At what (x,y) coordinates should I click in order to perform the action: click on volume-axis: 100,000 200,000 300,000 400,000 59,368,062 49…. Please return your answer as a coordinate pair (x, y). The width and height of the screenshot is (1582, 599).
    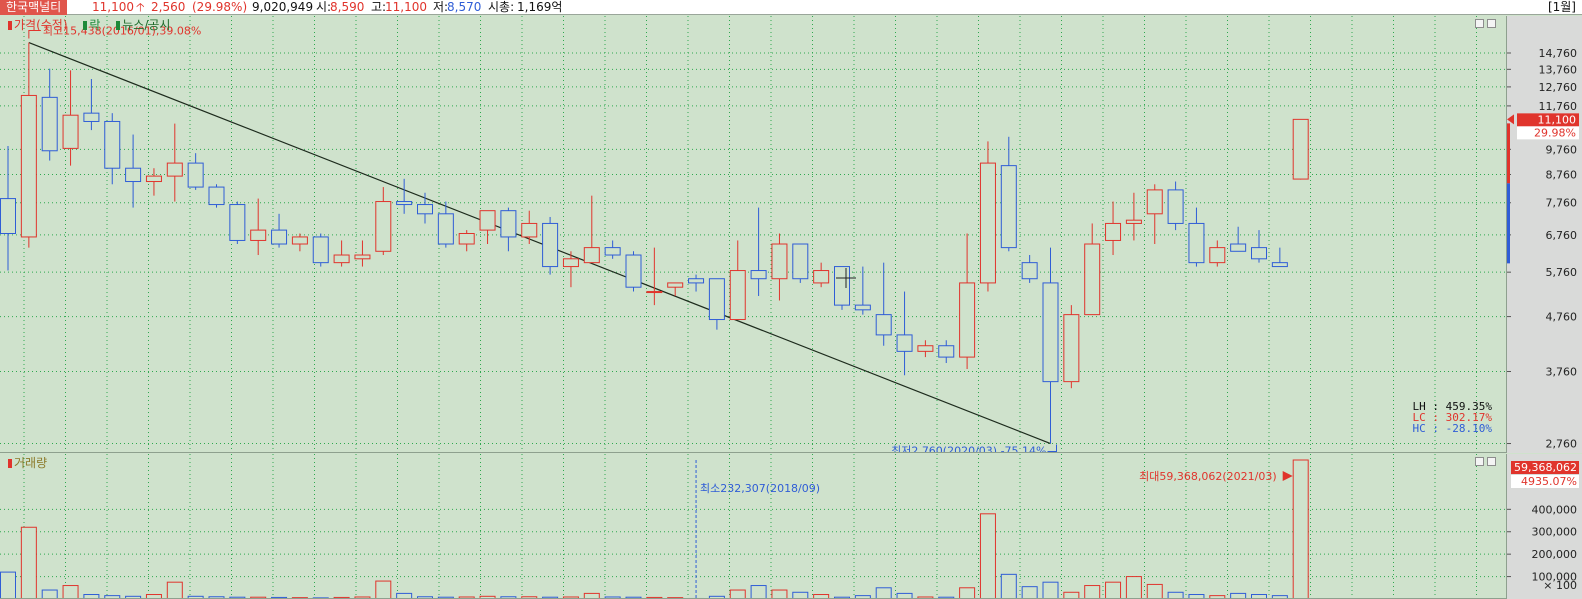
    Looking at the image, I should click on (1544, 526).